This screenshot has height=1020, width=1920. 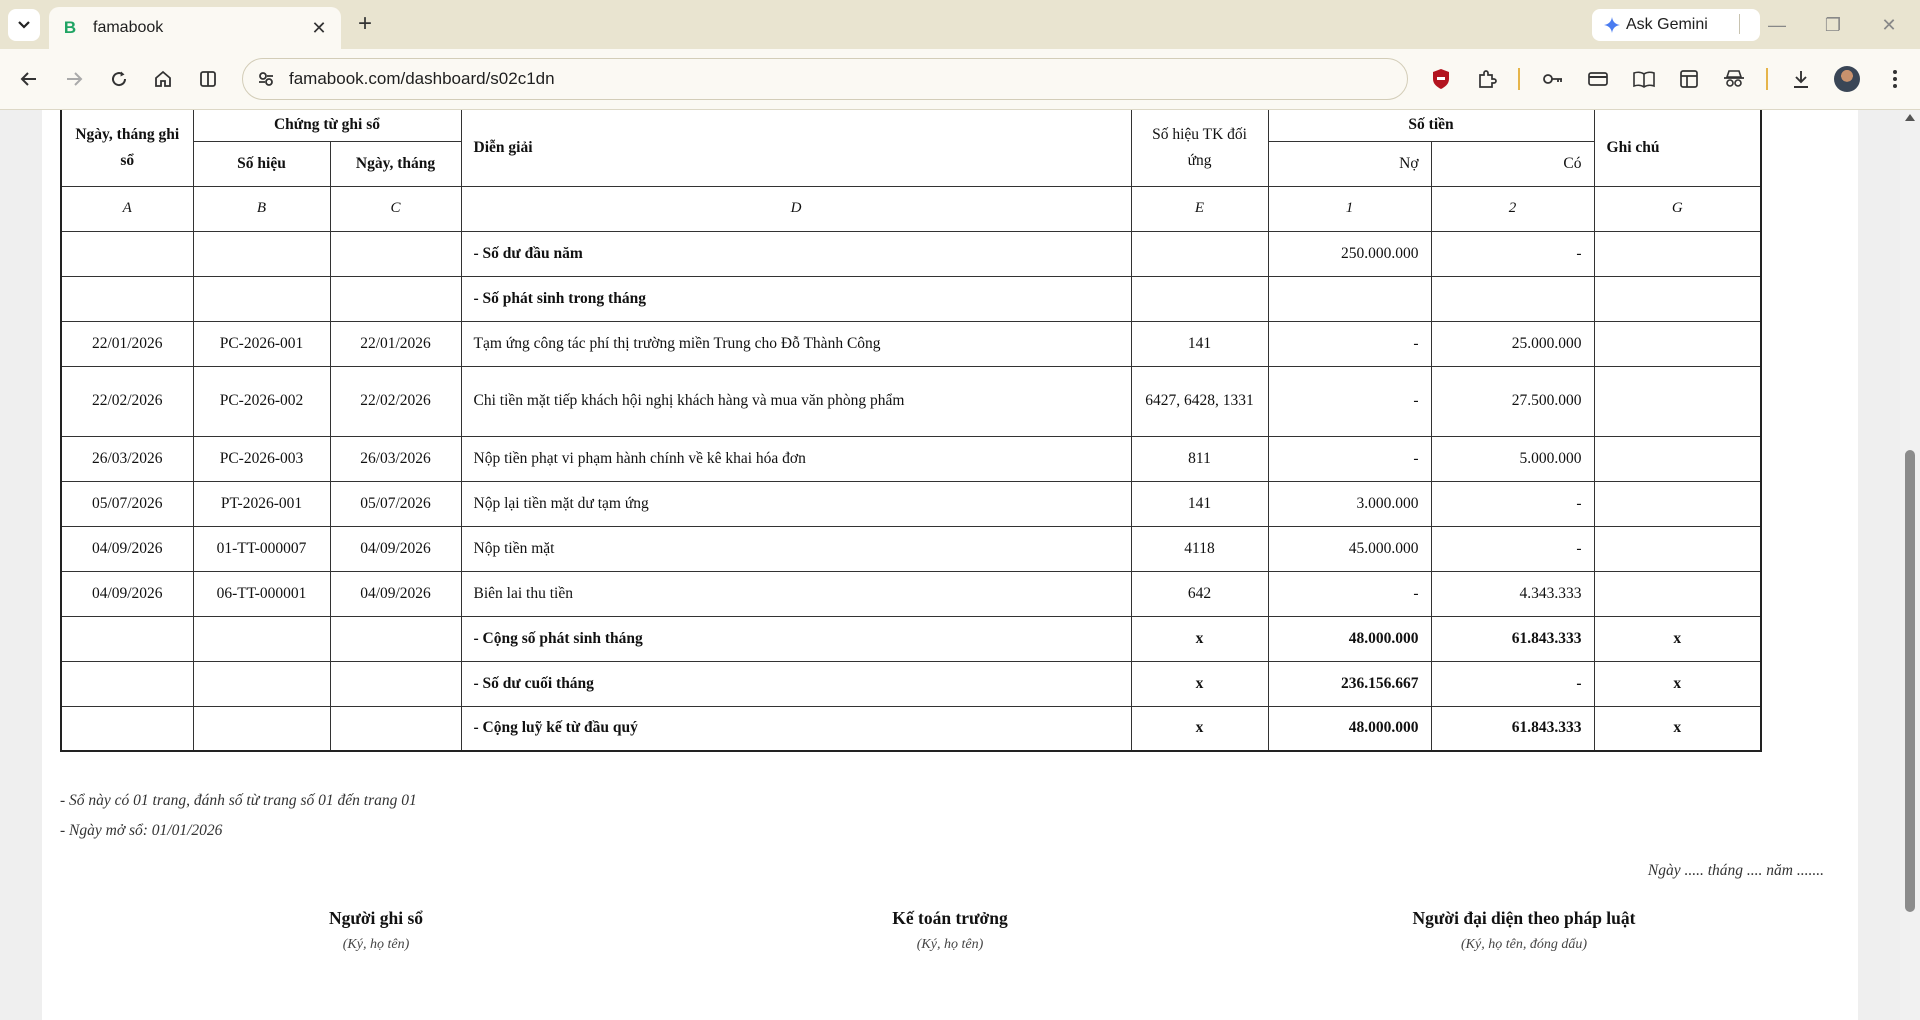 I want to click on column-code: 1, so click(x=1349, y=208).